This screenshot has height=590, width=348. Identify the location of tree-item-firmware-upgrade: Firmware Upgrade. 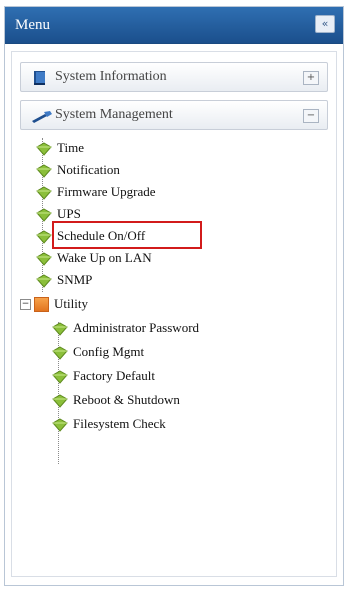
(96, 191).